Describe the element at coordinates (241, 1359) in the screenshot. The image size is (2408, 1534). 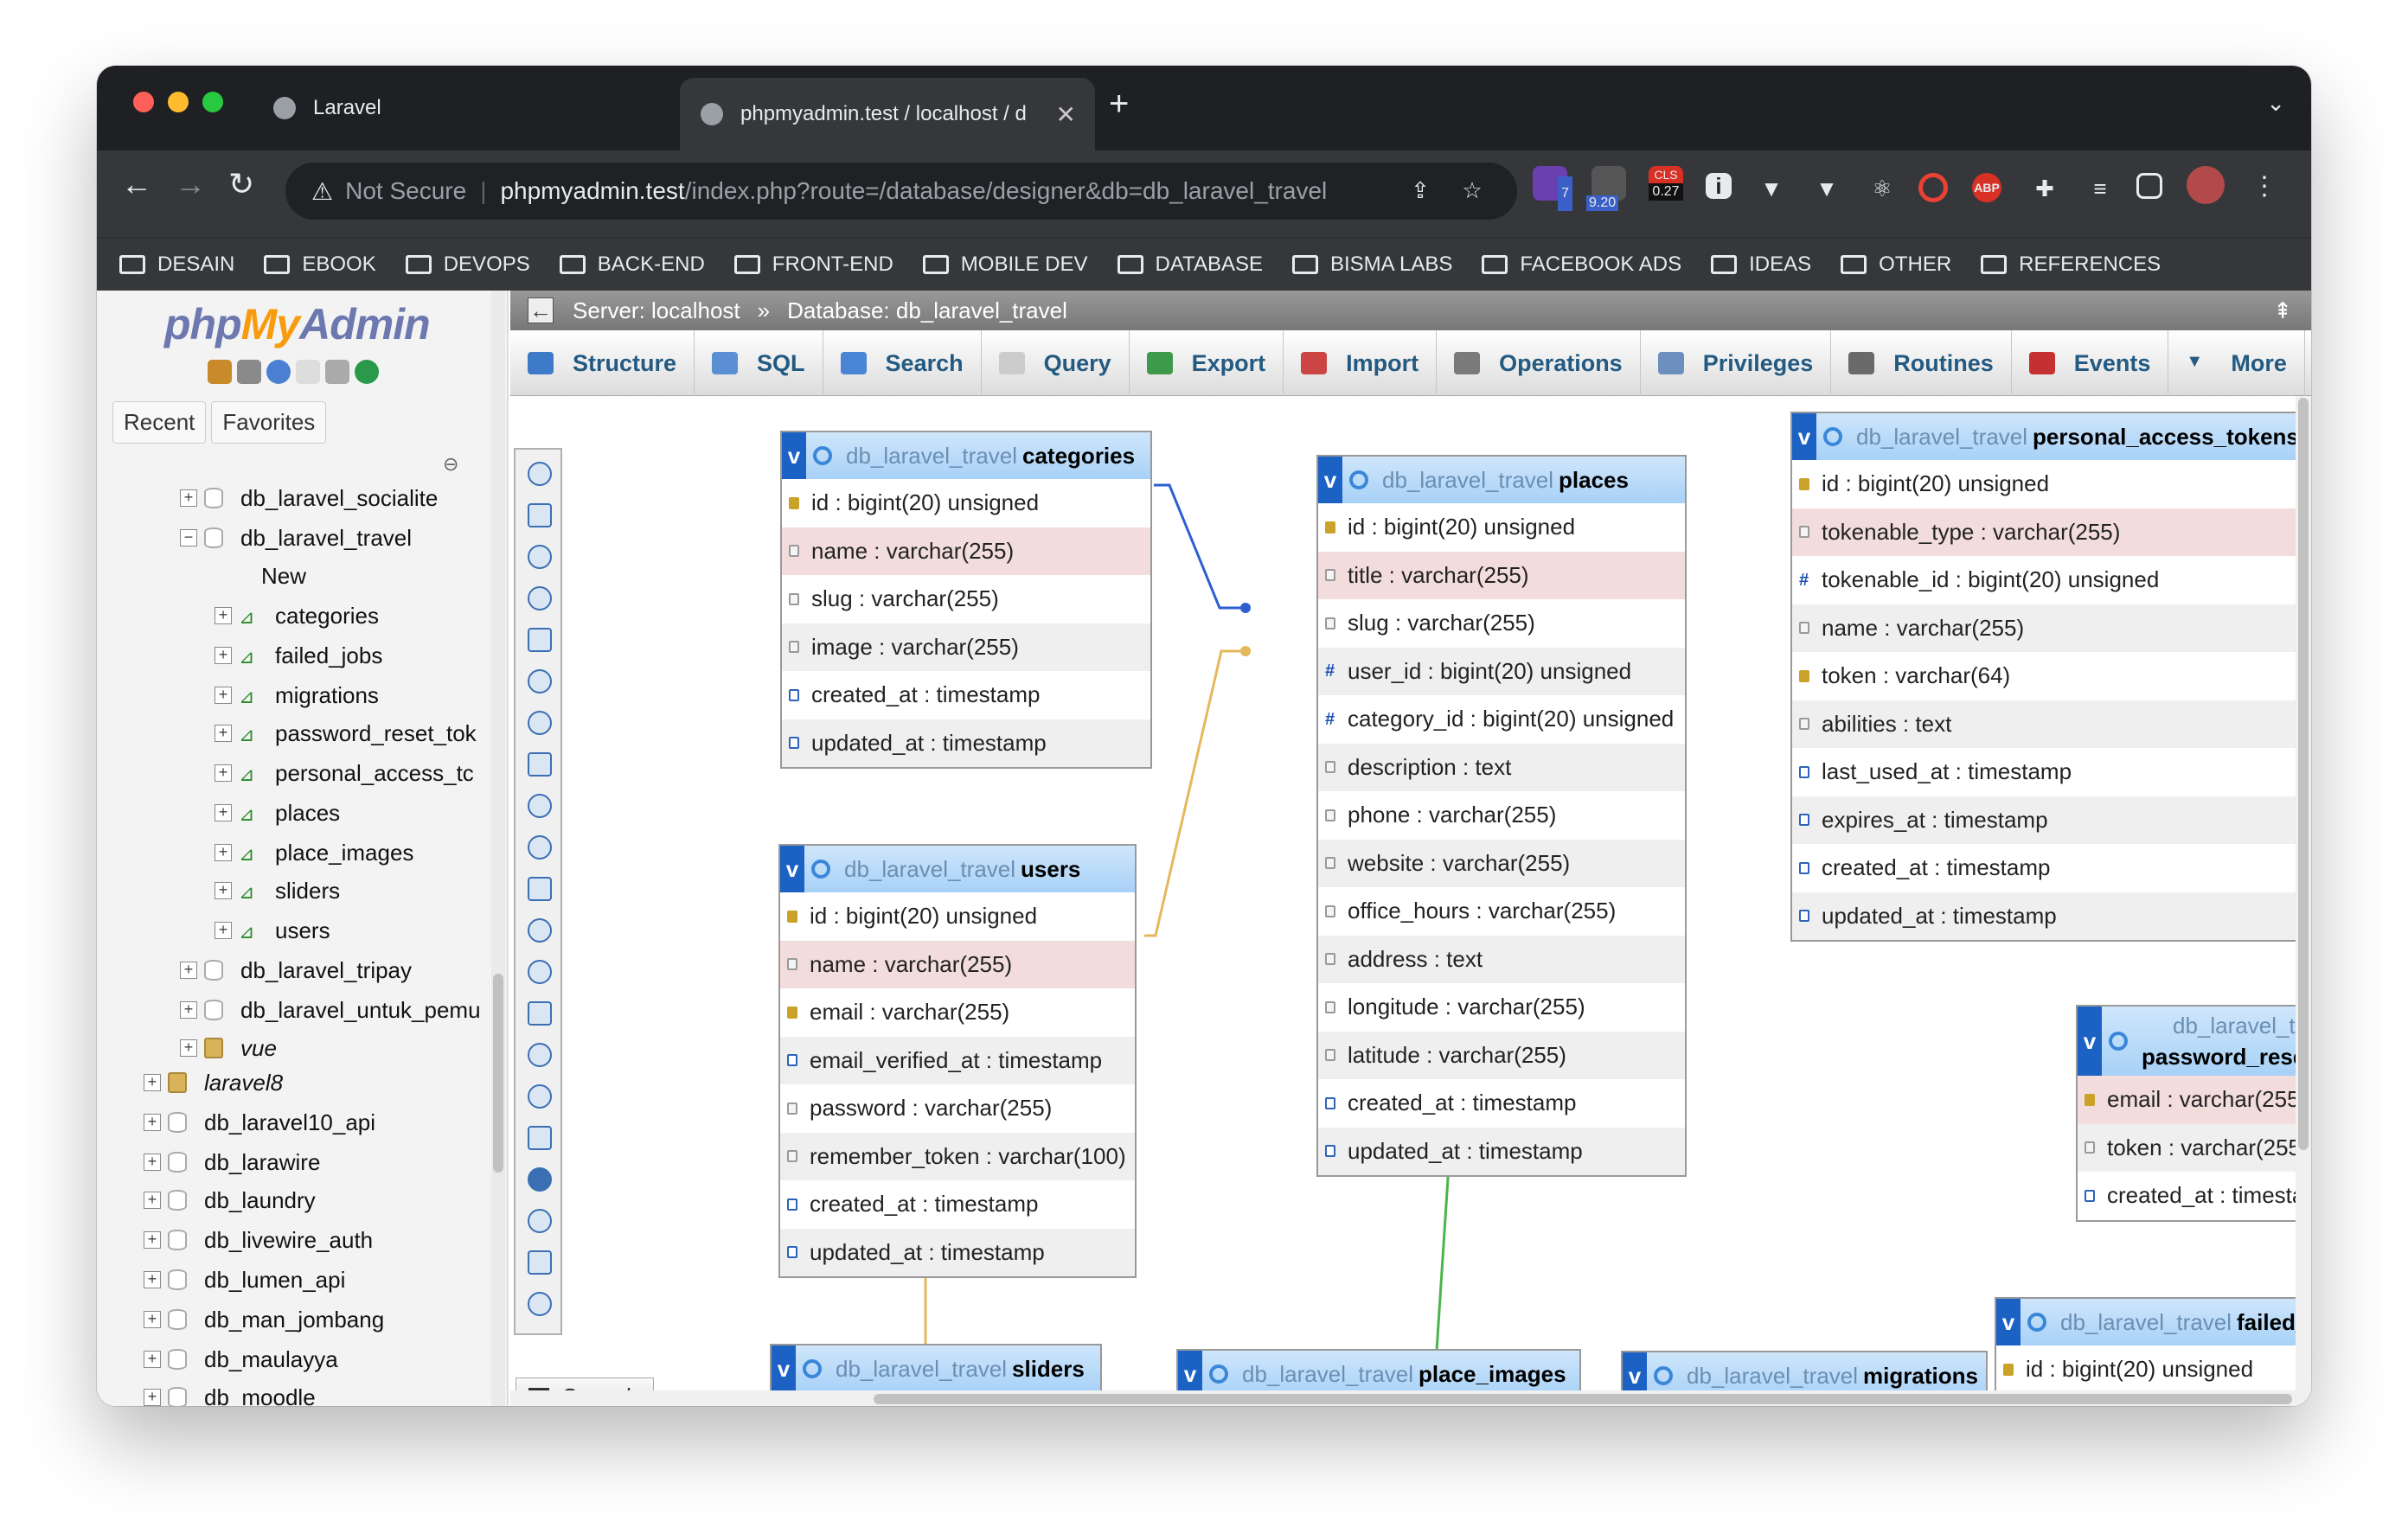
I see `tree-item: + db_maulayya` at that location.